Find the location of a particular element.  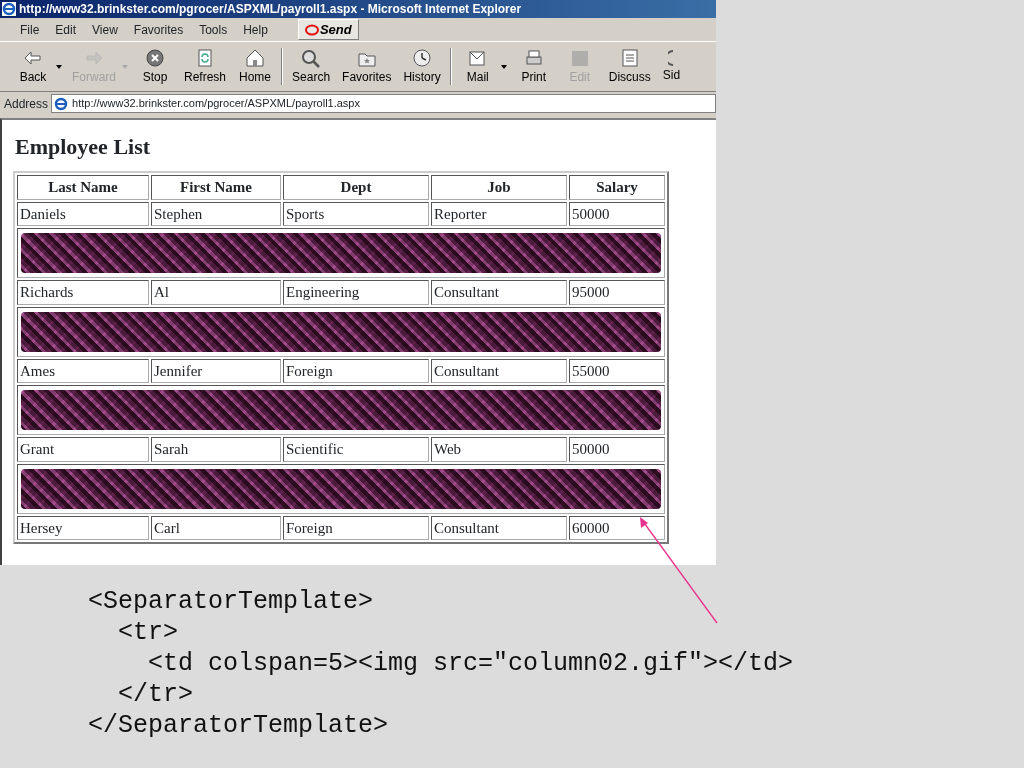

table-cell: Ames is located at coordinates (83, 371).